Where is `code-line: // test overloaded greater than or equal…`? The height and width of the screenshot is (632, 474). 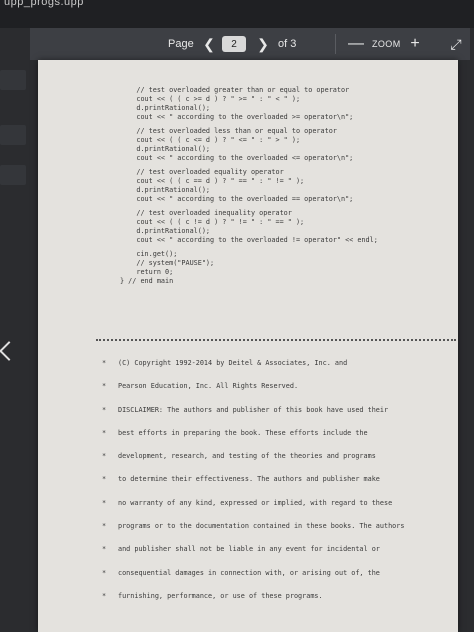
code-line: // test overloaded greater than or equal… is located at coordinates (235, 90).